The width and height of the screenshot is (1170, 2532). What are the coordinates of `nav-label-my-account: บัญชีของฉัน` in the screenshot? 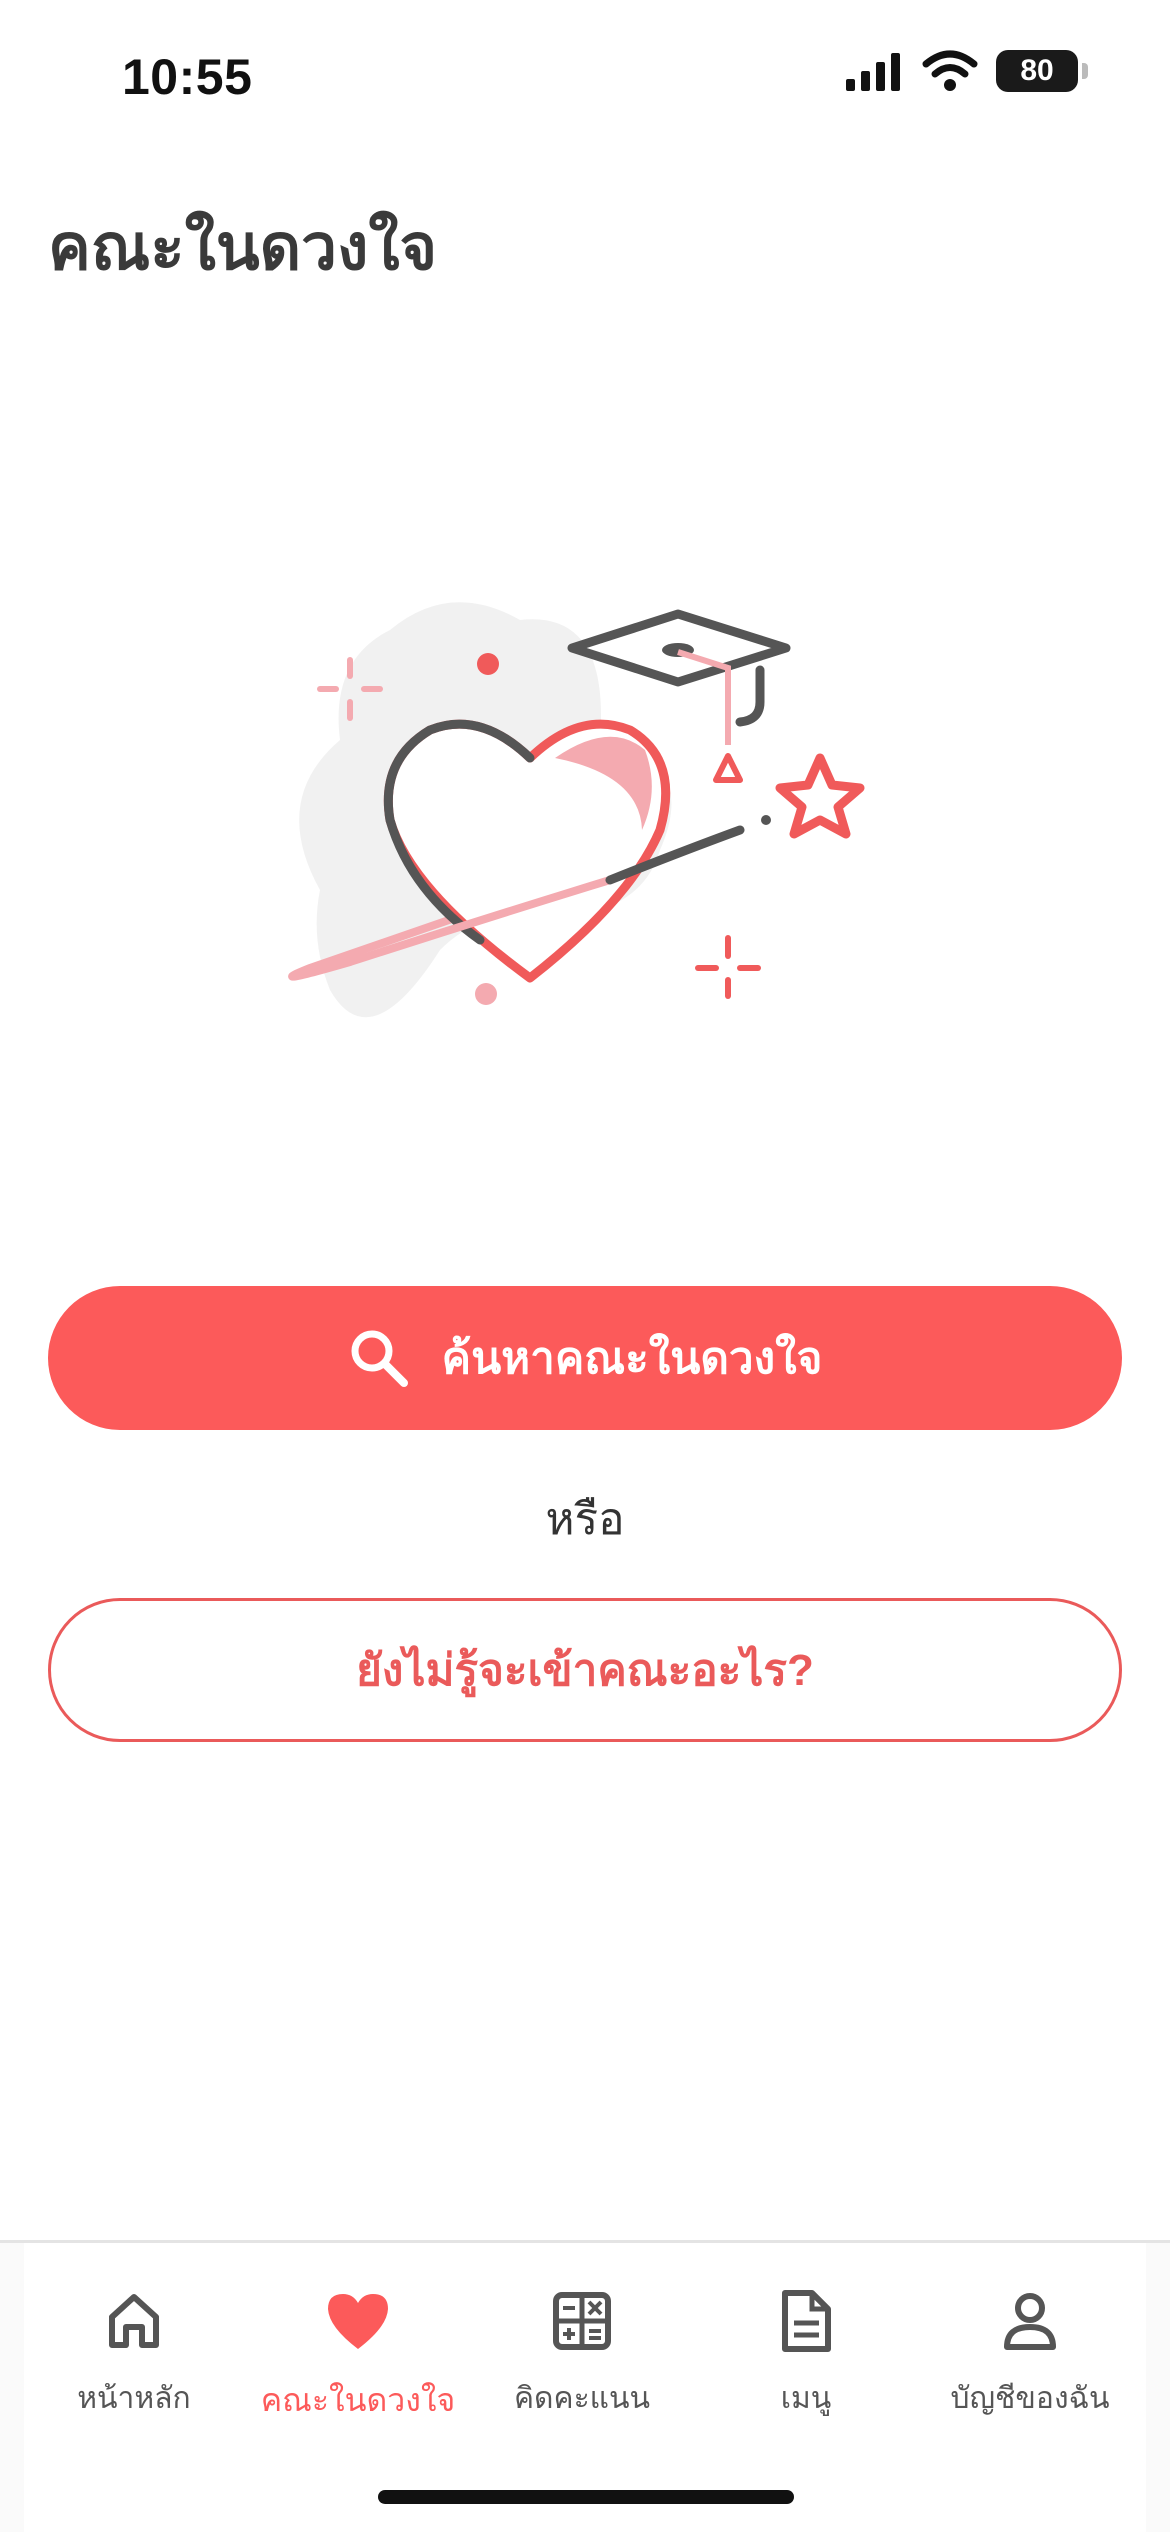 It's located at (1030, 2398).